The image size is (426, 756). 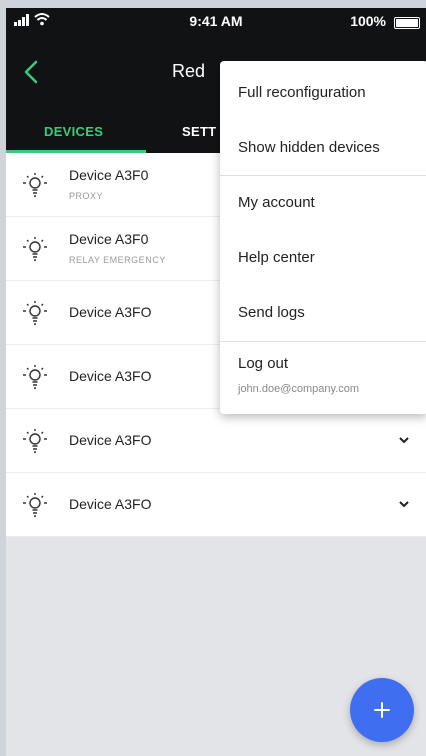 I want to click on menu-item-my-account: My account, so click(x=276, y=202).